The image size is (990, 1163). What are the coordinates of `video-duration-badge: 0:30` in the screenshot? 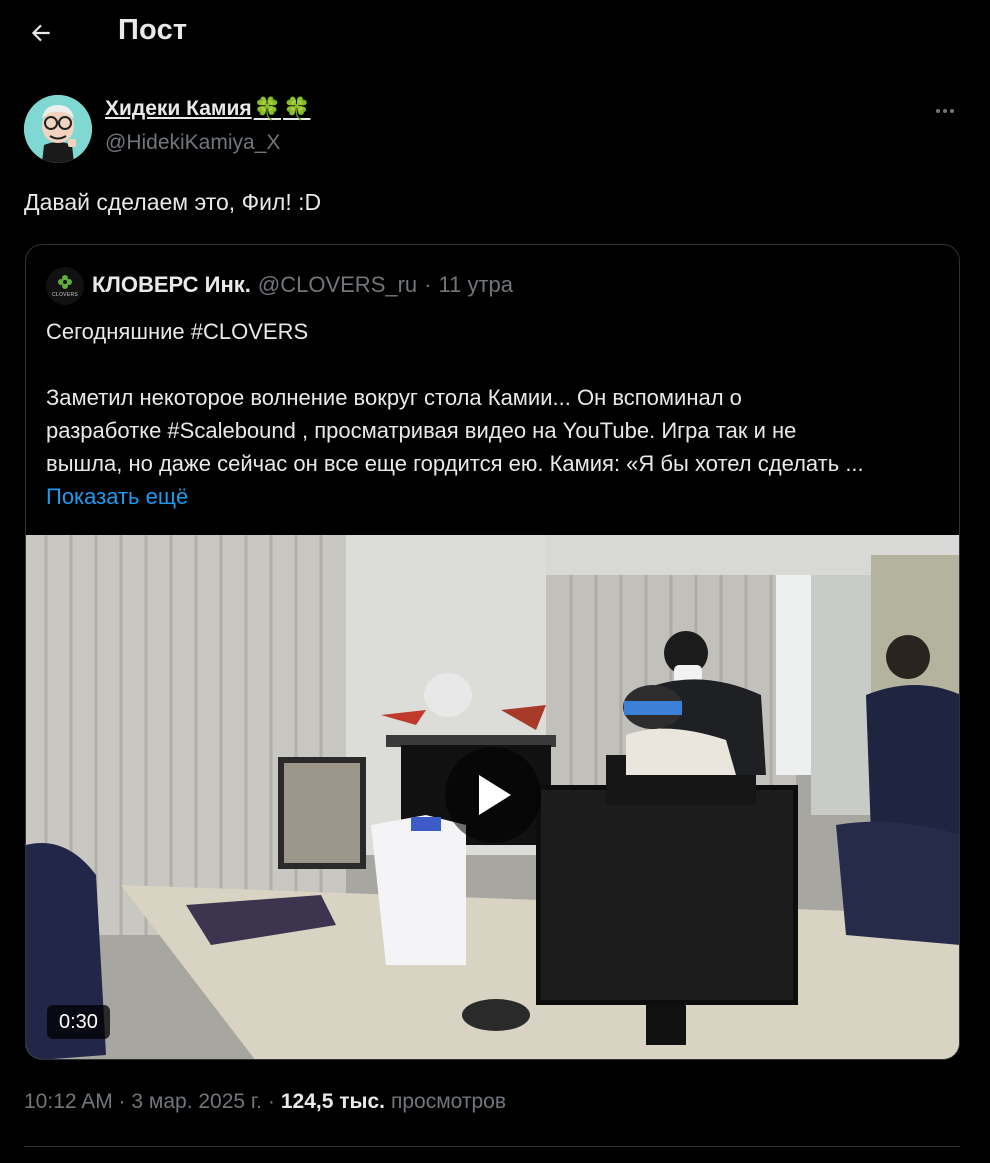 It's located at (78, 1022).